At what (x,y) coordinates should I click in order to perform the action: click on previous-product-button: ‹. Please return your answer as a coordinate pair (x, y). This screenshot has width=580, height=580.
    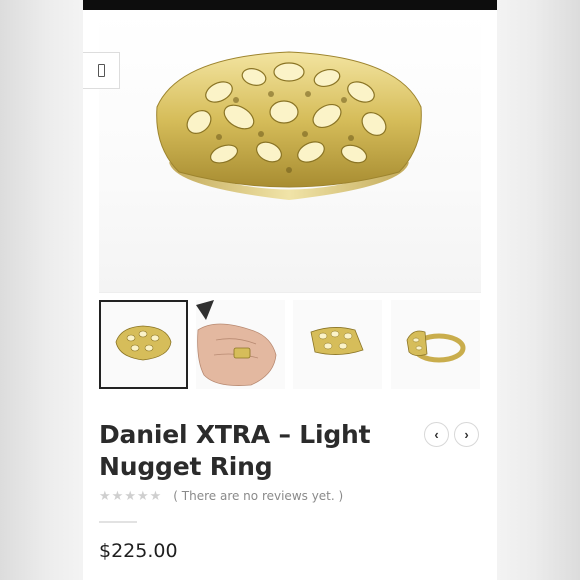
    Looking at the image, I should click on (436, 434).